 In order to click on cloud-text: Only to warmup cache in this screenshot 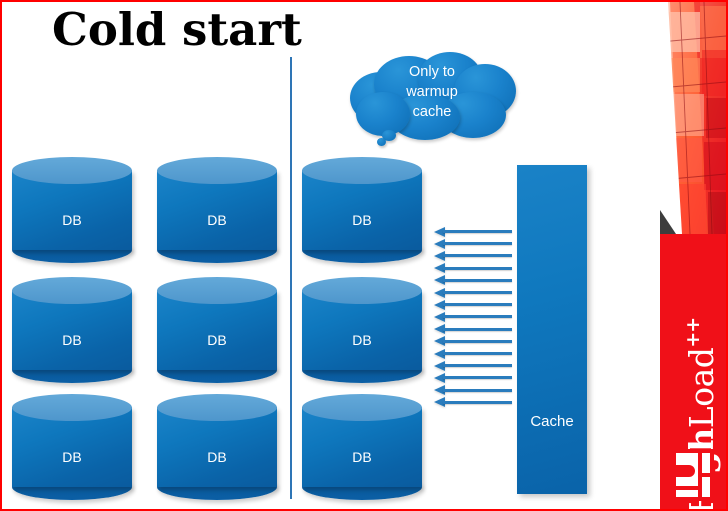, I will do `click(432, 92)`.